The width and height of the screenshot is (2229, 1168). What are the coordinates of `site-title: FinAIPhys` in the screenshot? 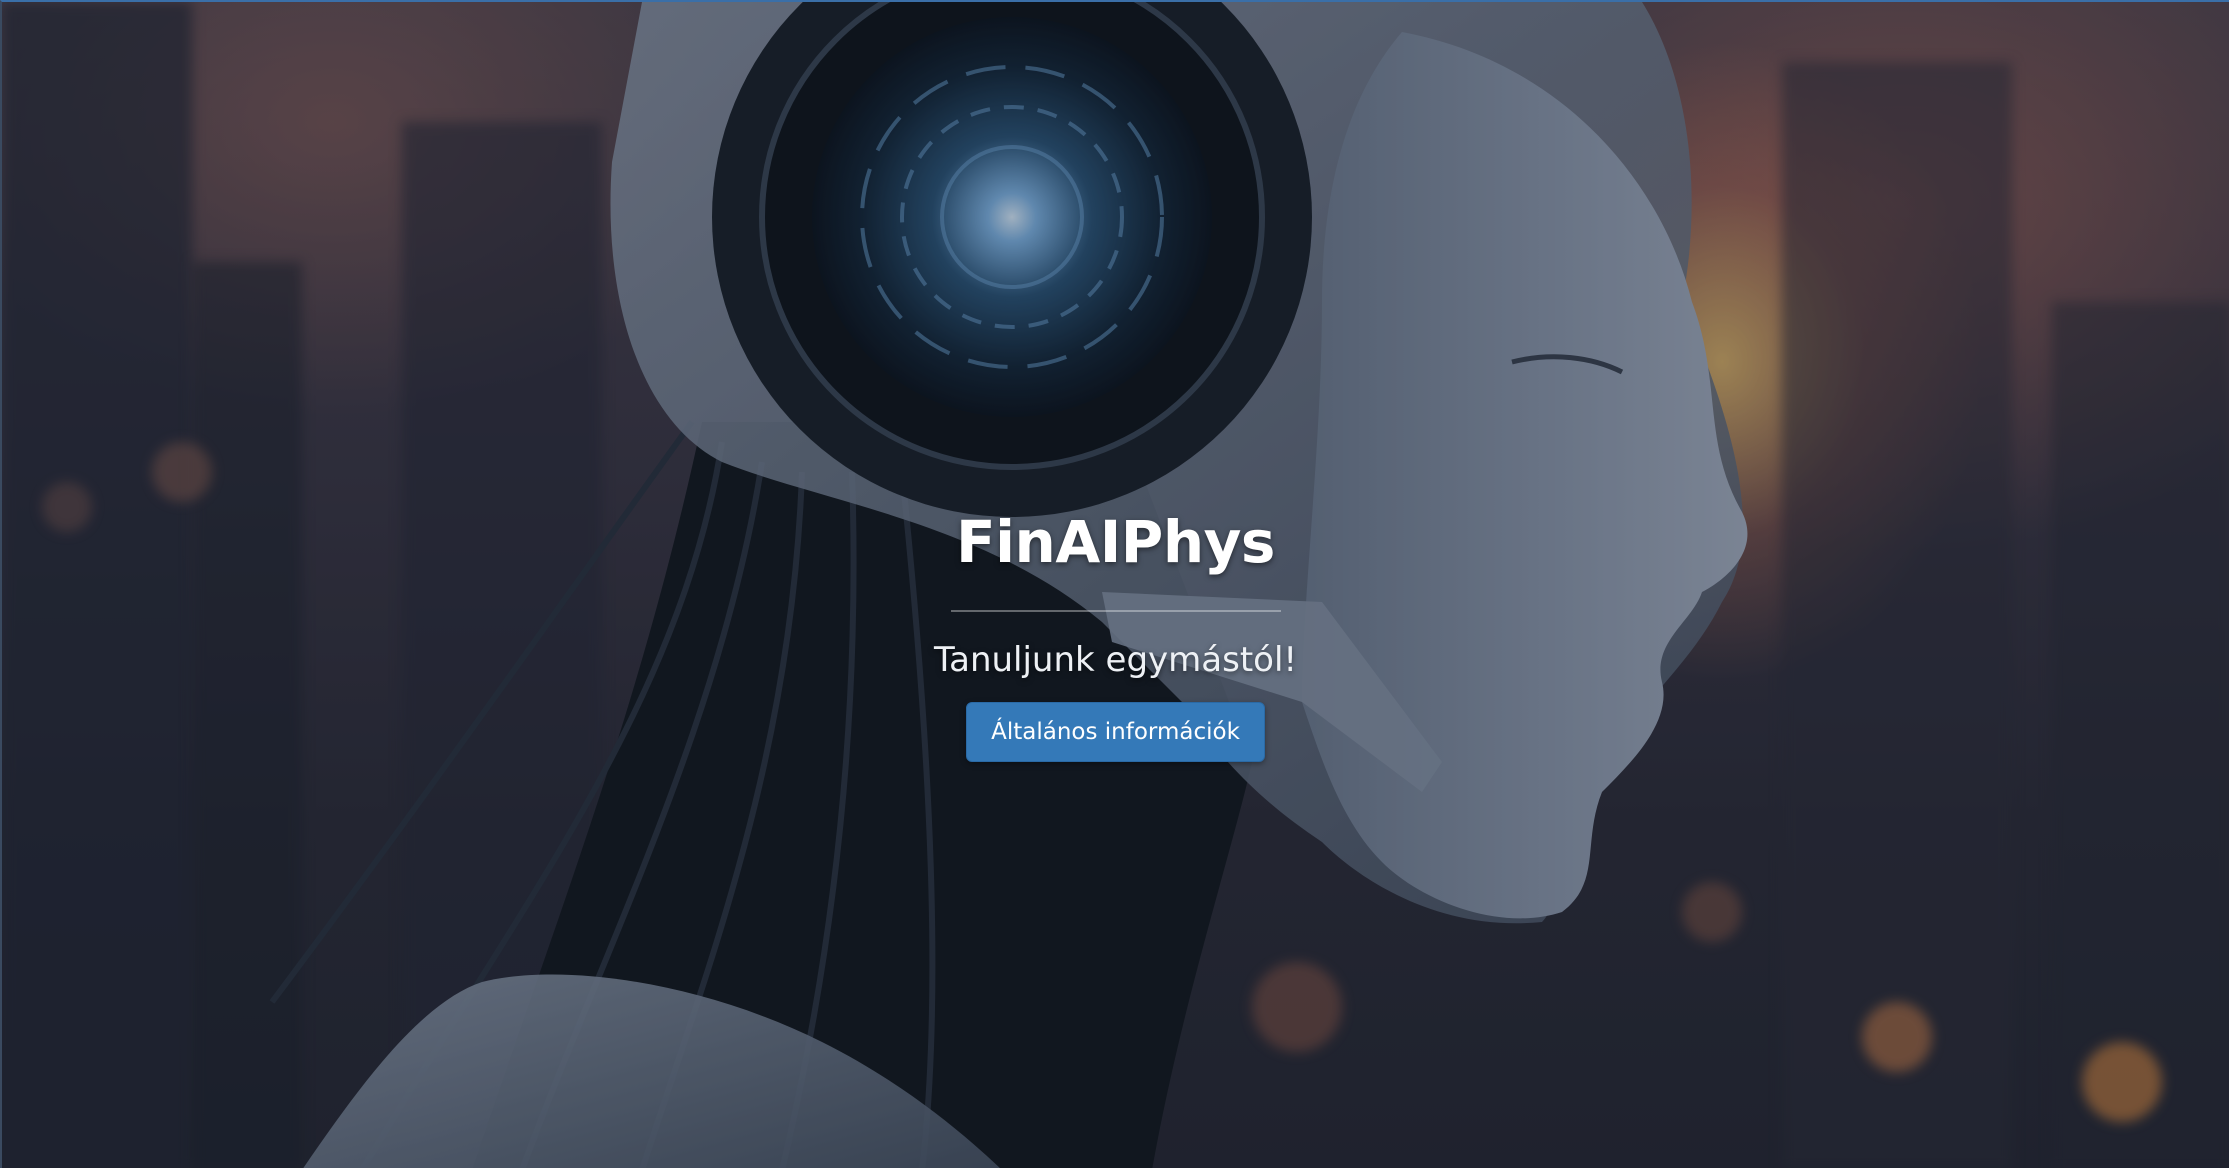 It's located at (1115, 542).